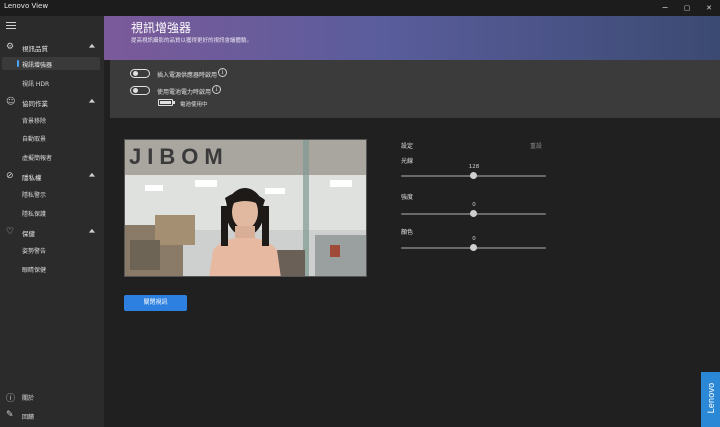 This screenshot has height=427, width=720. What do you see at coordinates (10, 176) in the screenshot?
I see `privacy-icon: ⊘` at bounding box center [10, 176].